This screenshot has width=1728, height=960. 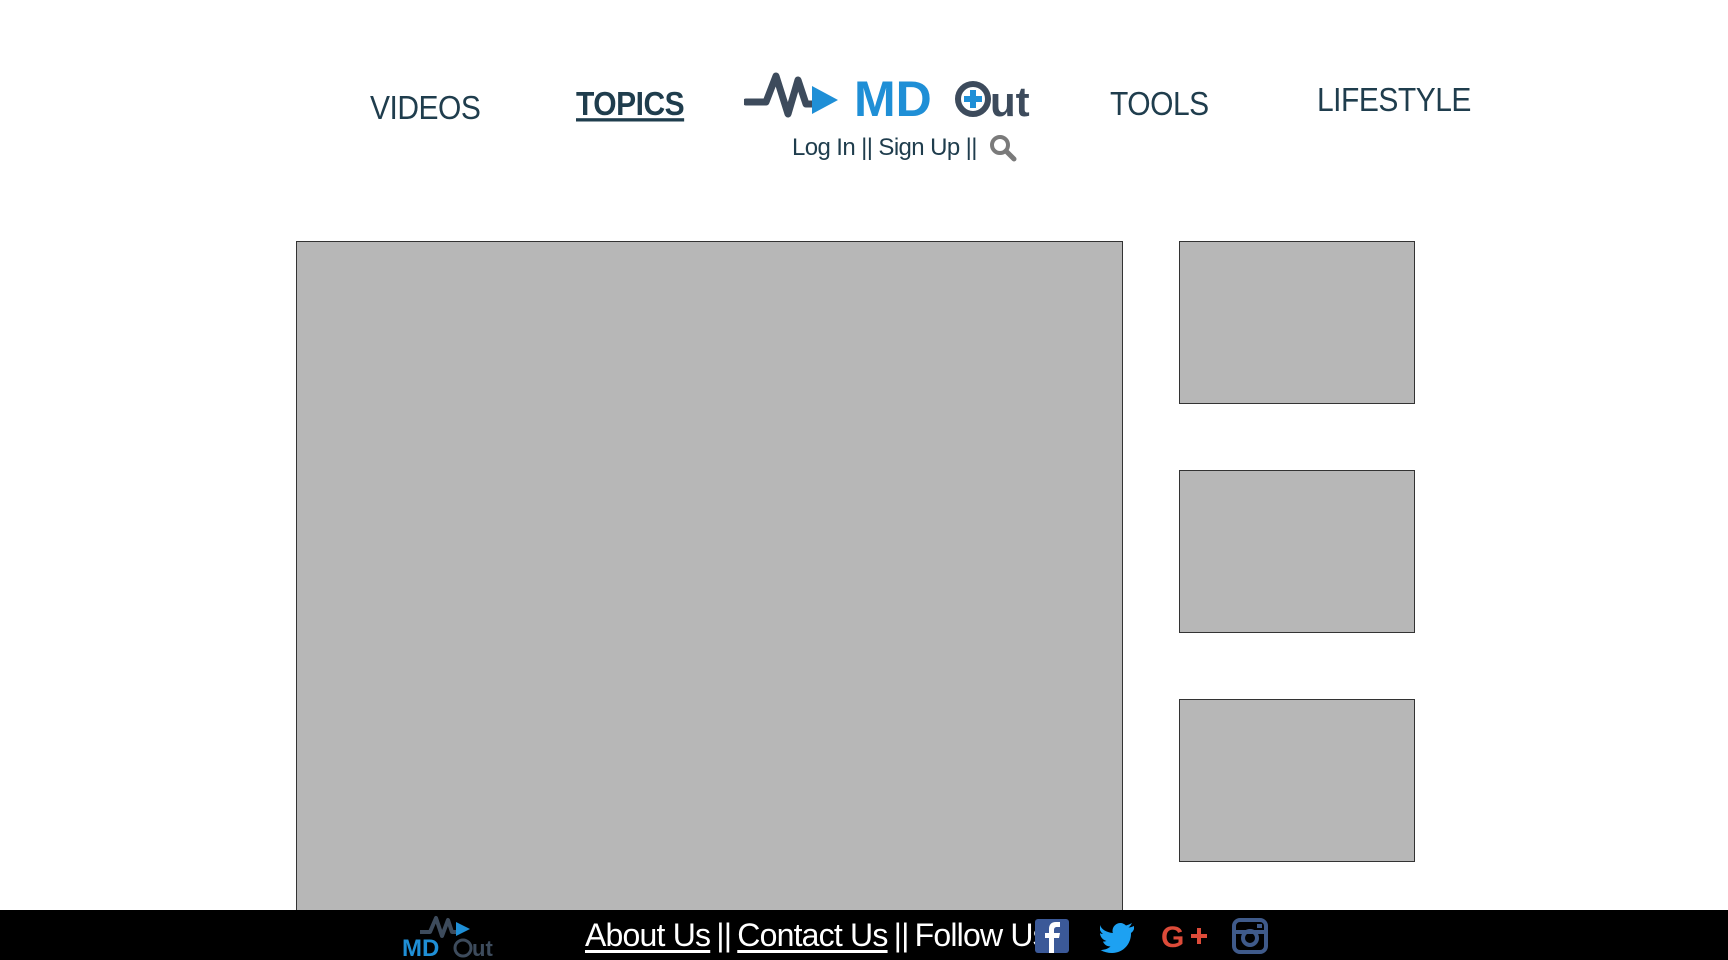 I want to click on logo-out-text: ut, so click(x=1010, y=101).